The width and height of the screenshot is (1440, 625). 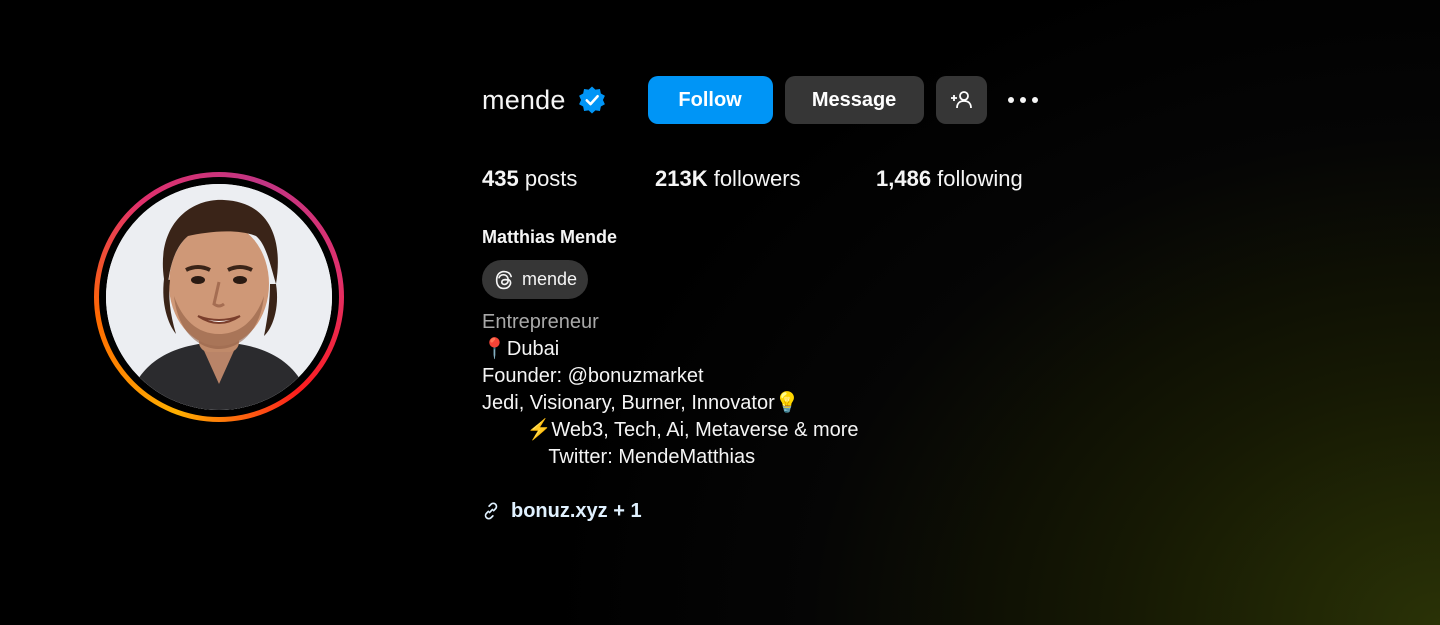 I want to click on bio-line: Twitter: MendeMatthias, so click(x=619, y=457).